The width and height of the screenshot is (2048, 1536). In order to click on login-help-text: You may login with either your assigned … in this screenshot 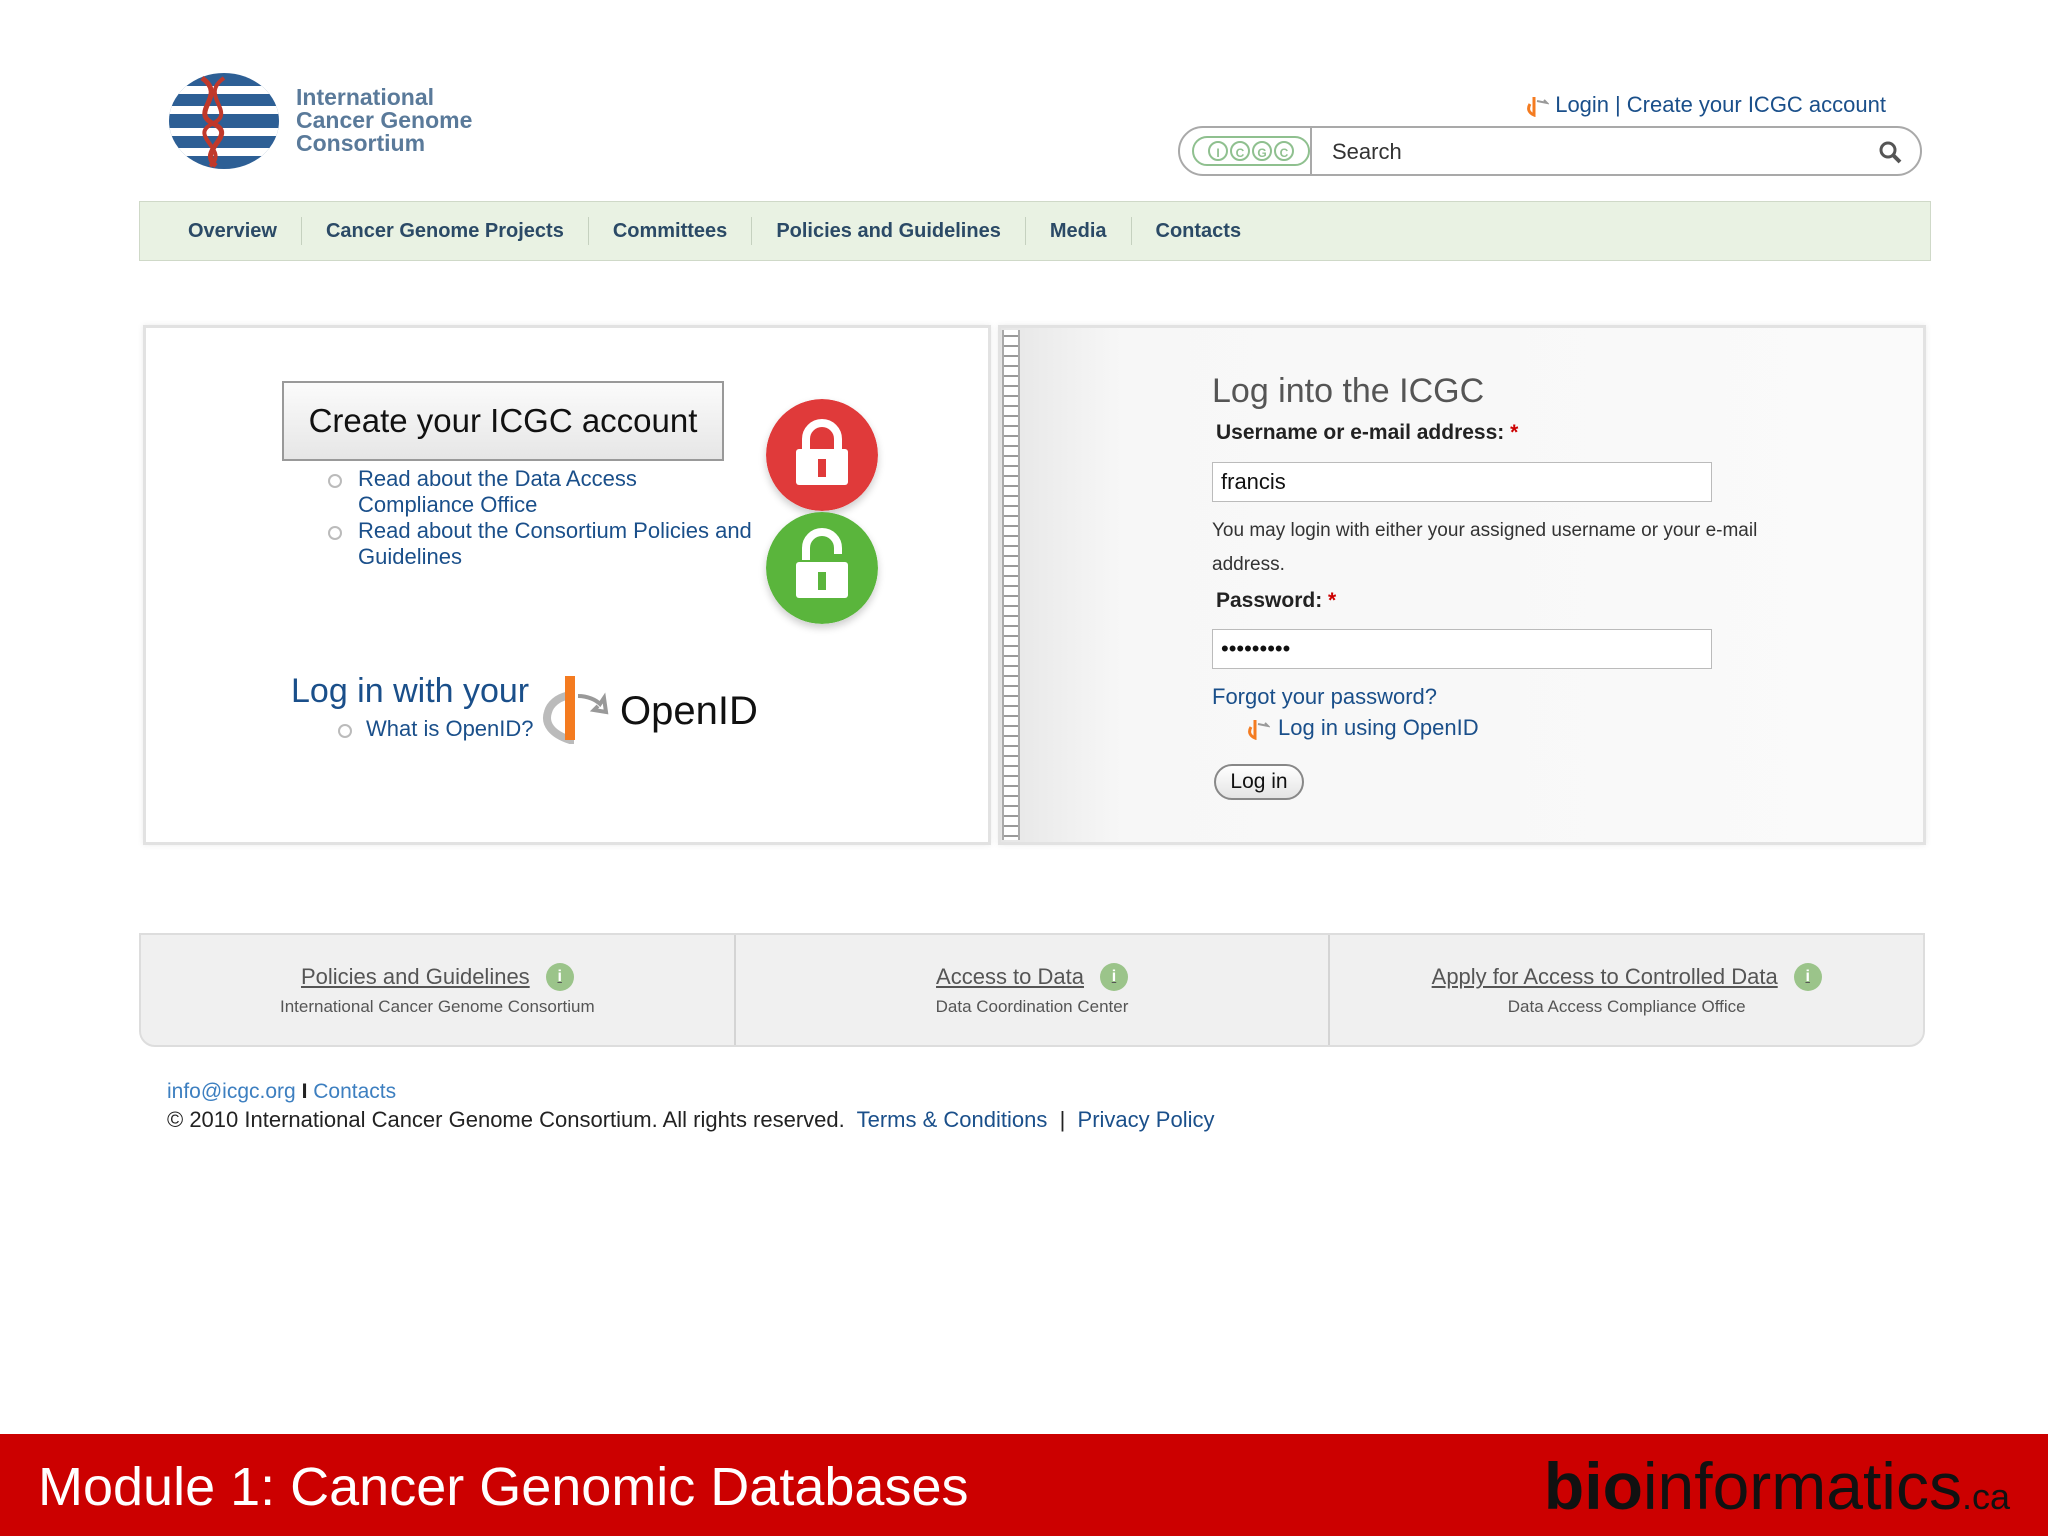, I will do `click(1485, 547)`.